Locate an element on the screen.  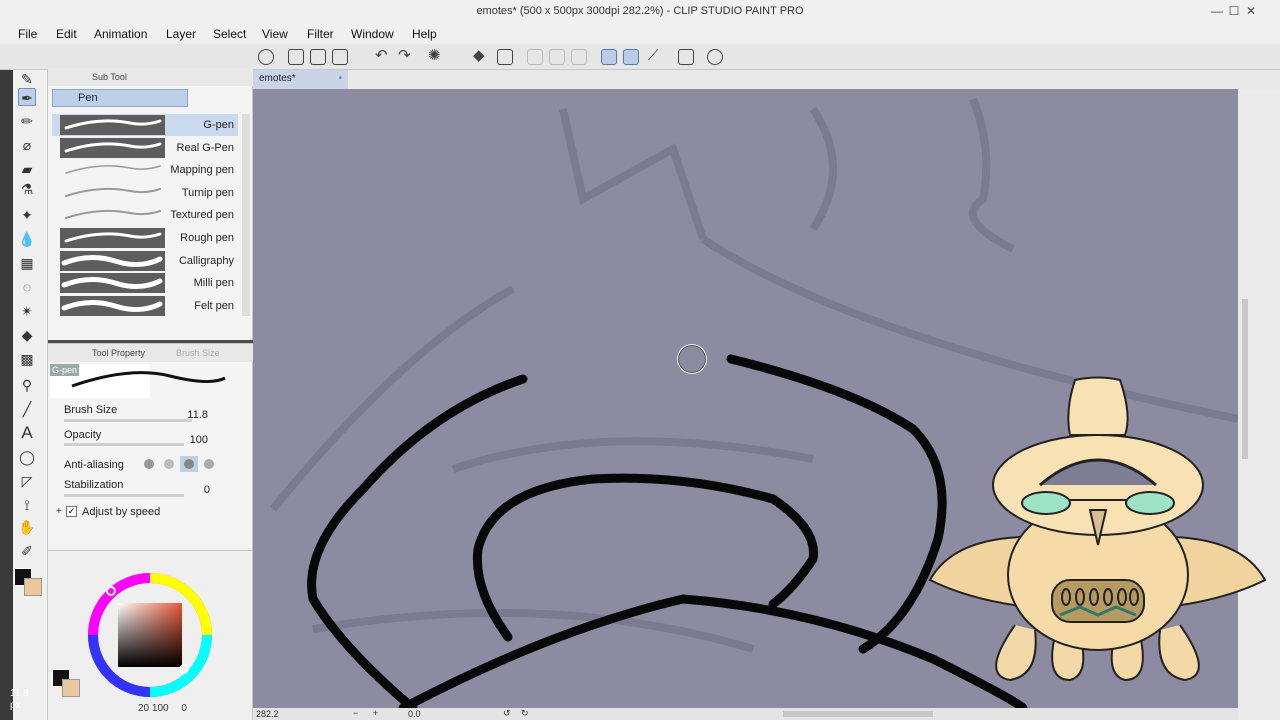
invert-selection-icon is located at coordinates (579, 57).